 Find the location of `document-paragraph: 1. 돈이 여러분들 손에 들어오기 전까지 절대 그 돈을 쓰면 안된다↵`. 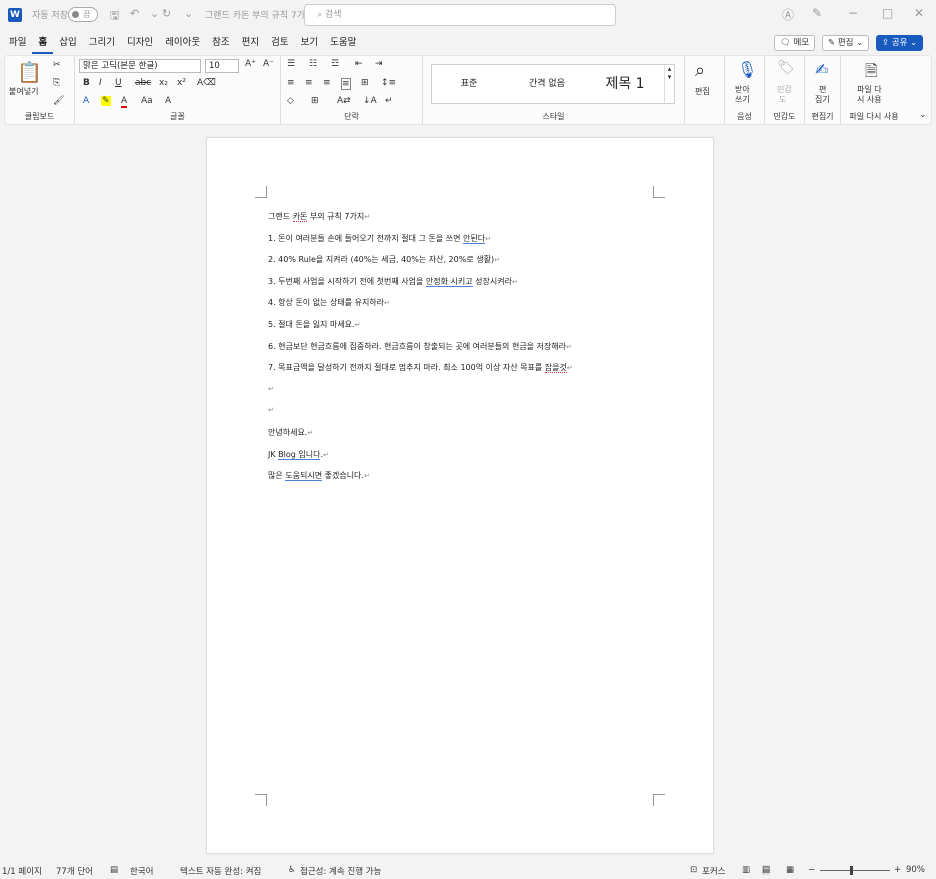

document-paragraph: 1. 돈이 여러분들 손에 들어오기 전까지 절대 그 돈을 쓰면 안된다↵ is located at coordinates (379, 238).